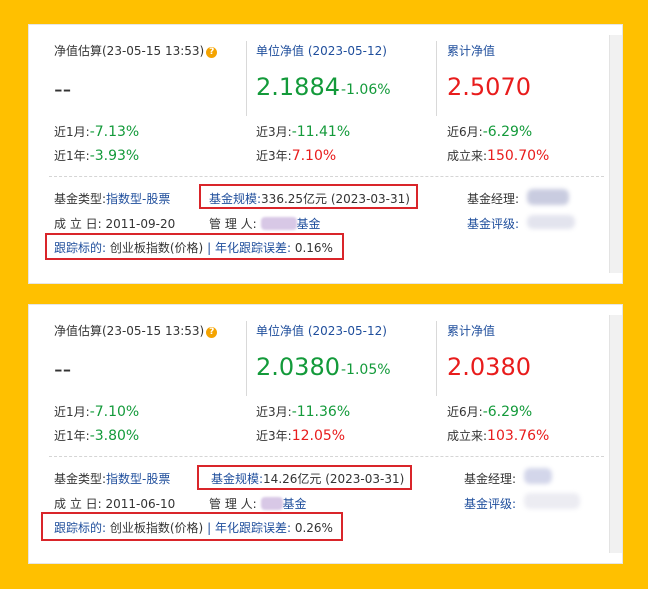 This screenshot has height=589, width=648. What do you see at coordinates (97, 132) in the screenshot?
I see `stat-1m: 近1月:-7.13%` at bounding box center [97, 132].